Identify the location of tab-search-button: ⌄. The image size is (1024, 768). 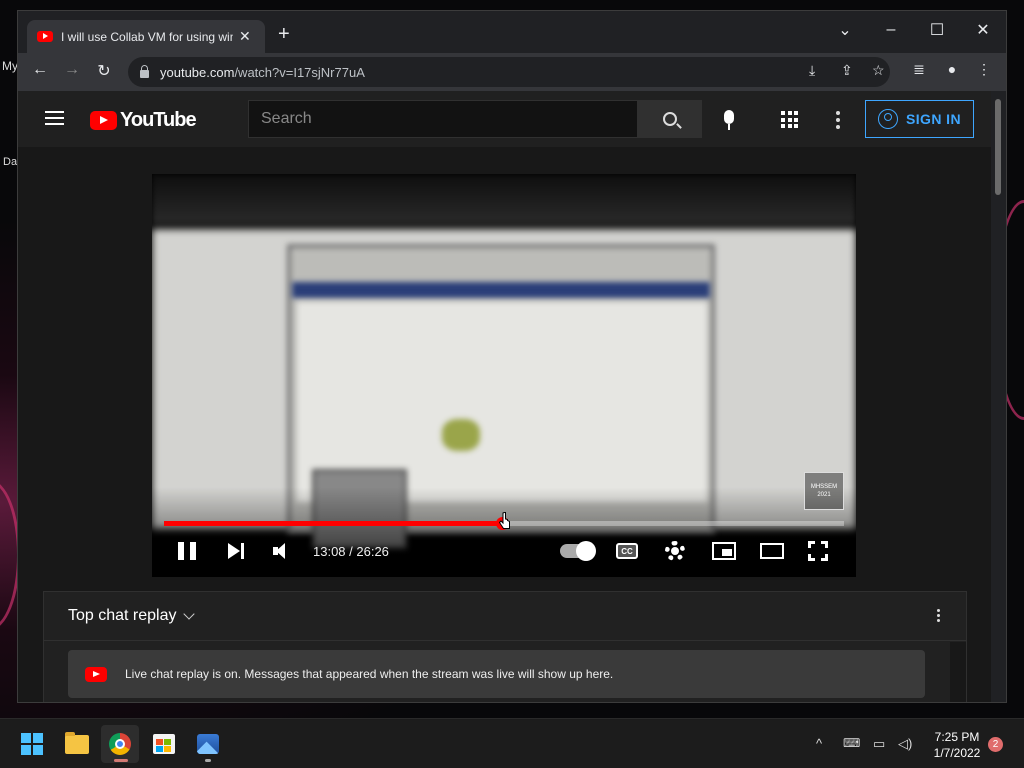
(845, 30).